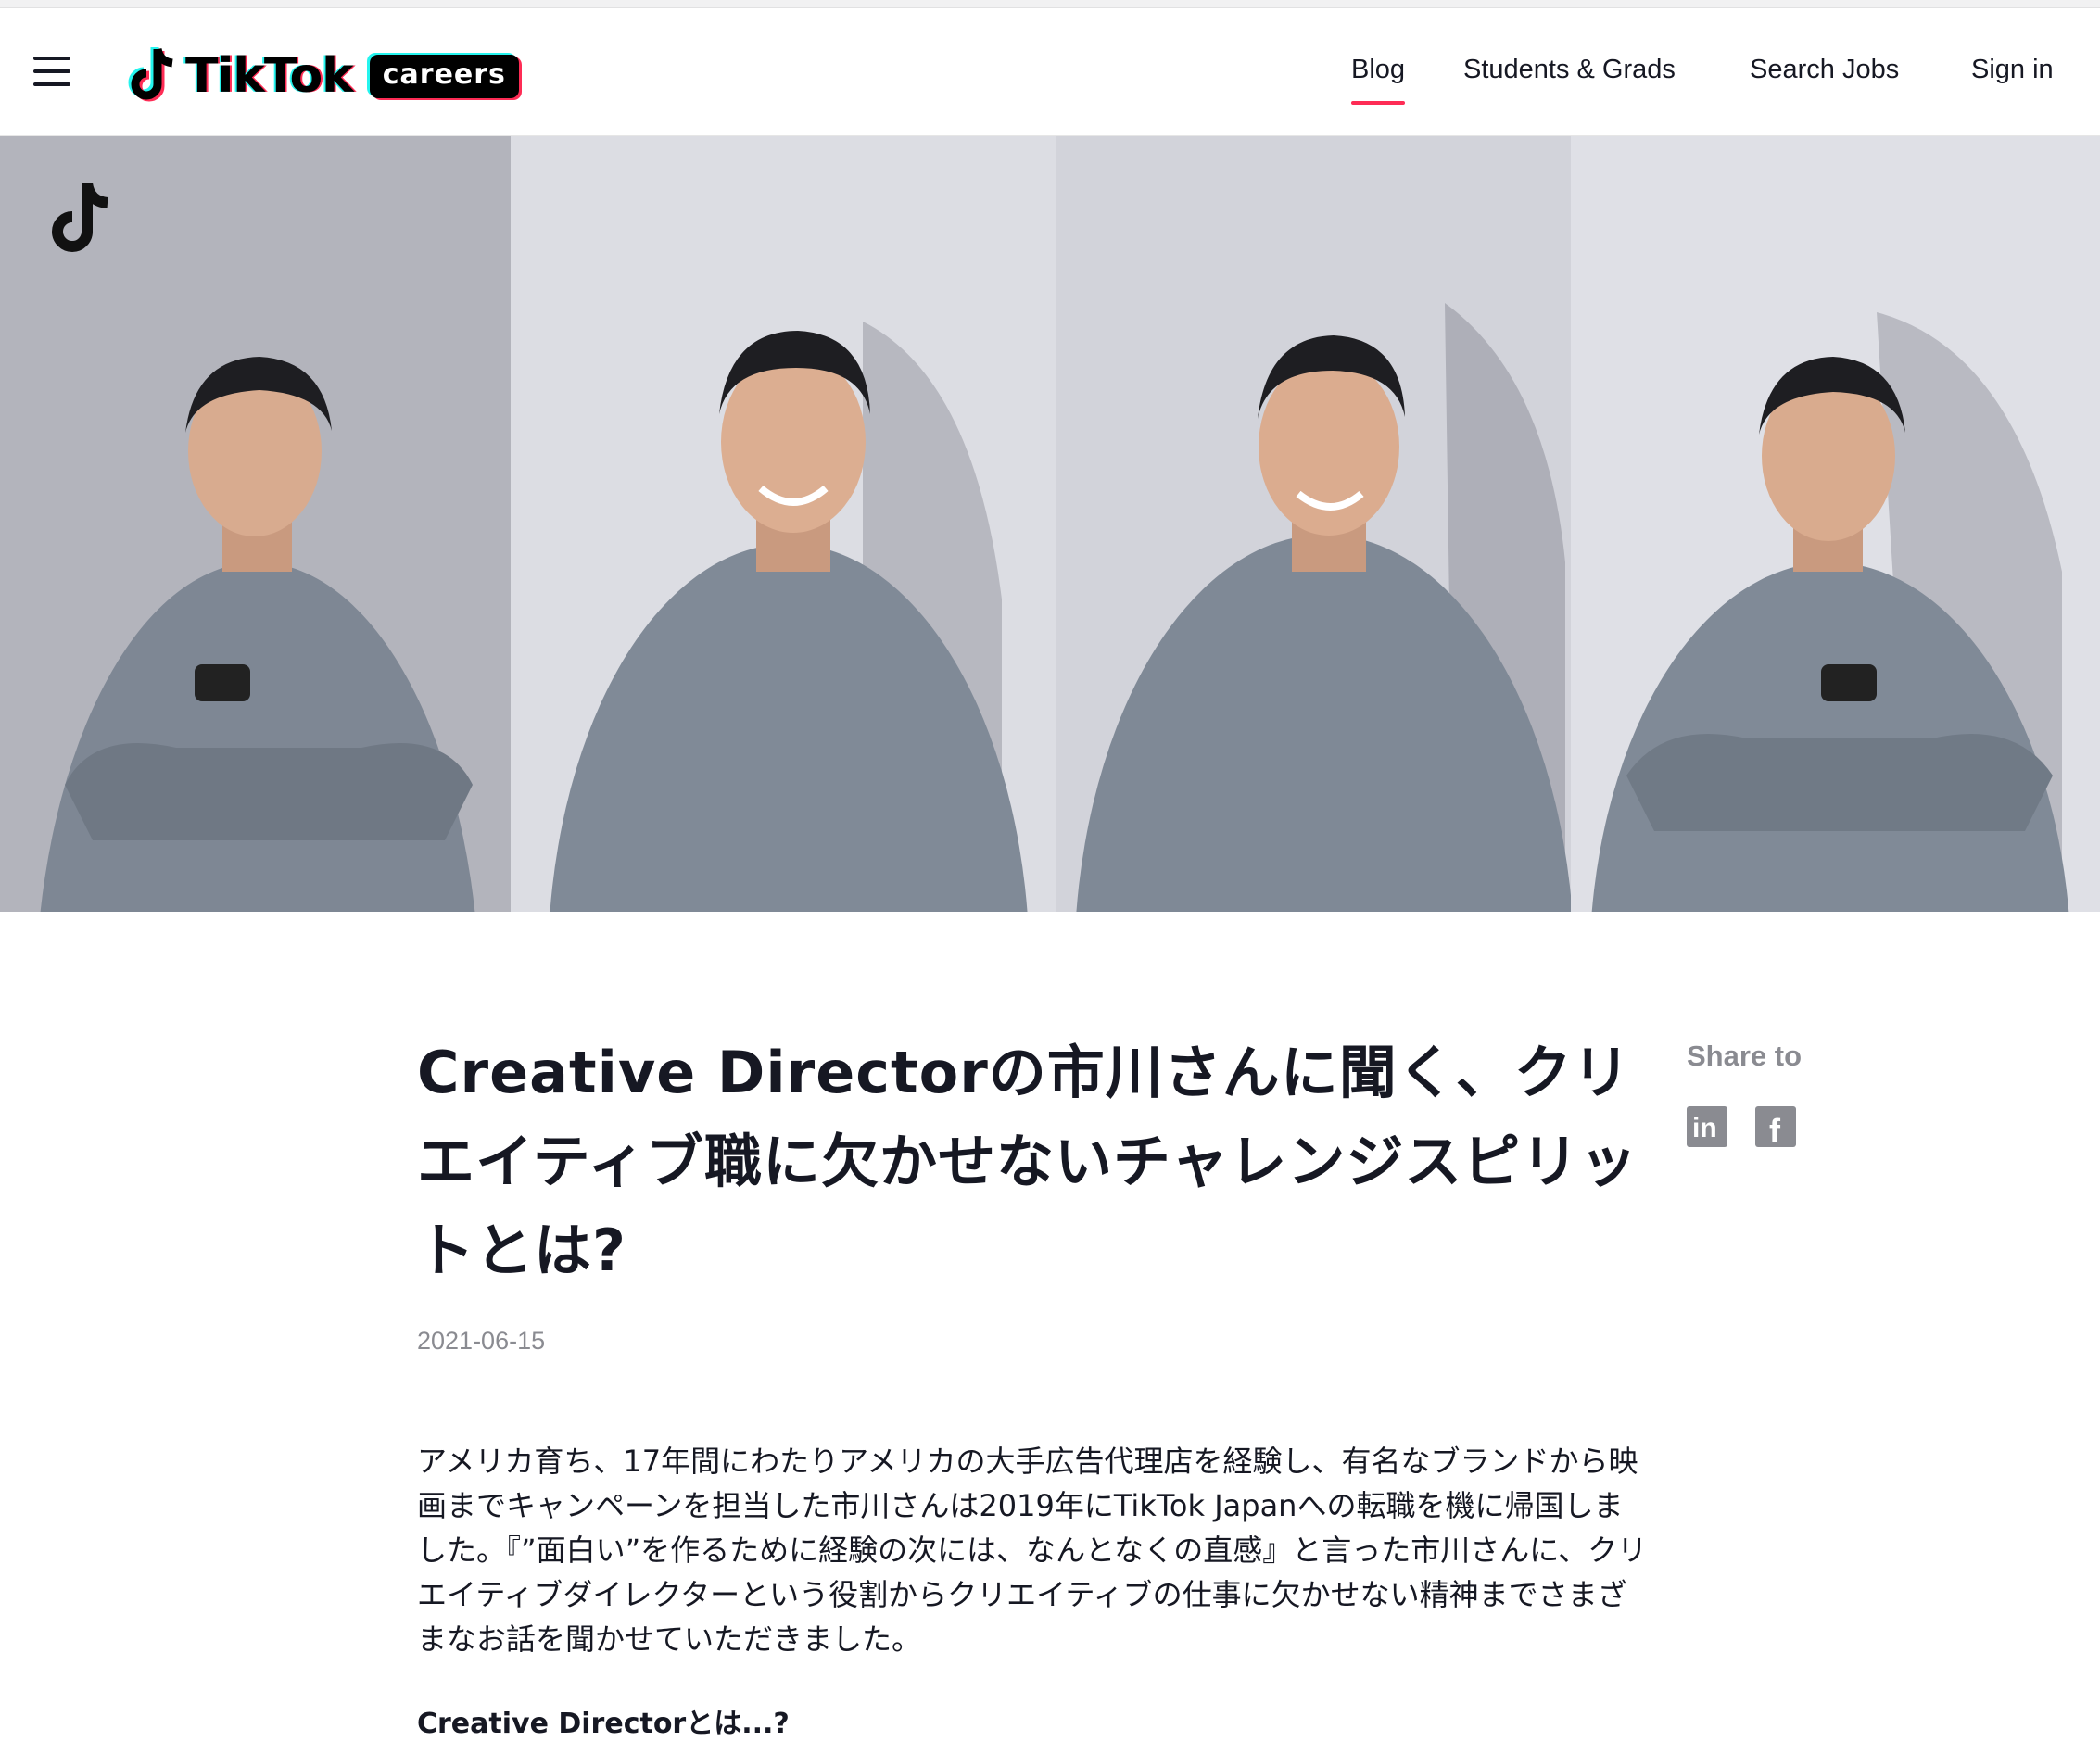 Image resolution: width=2100 pixels, height=1741 pixels. I want to click on logo-wordmark: TikTok, so click(269, 76).